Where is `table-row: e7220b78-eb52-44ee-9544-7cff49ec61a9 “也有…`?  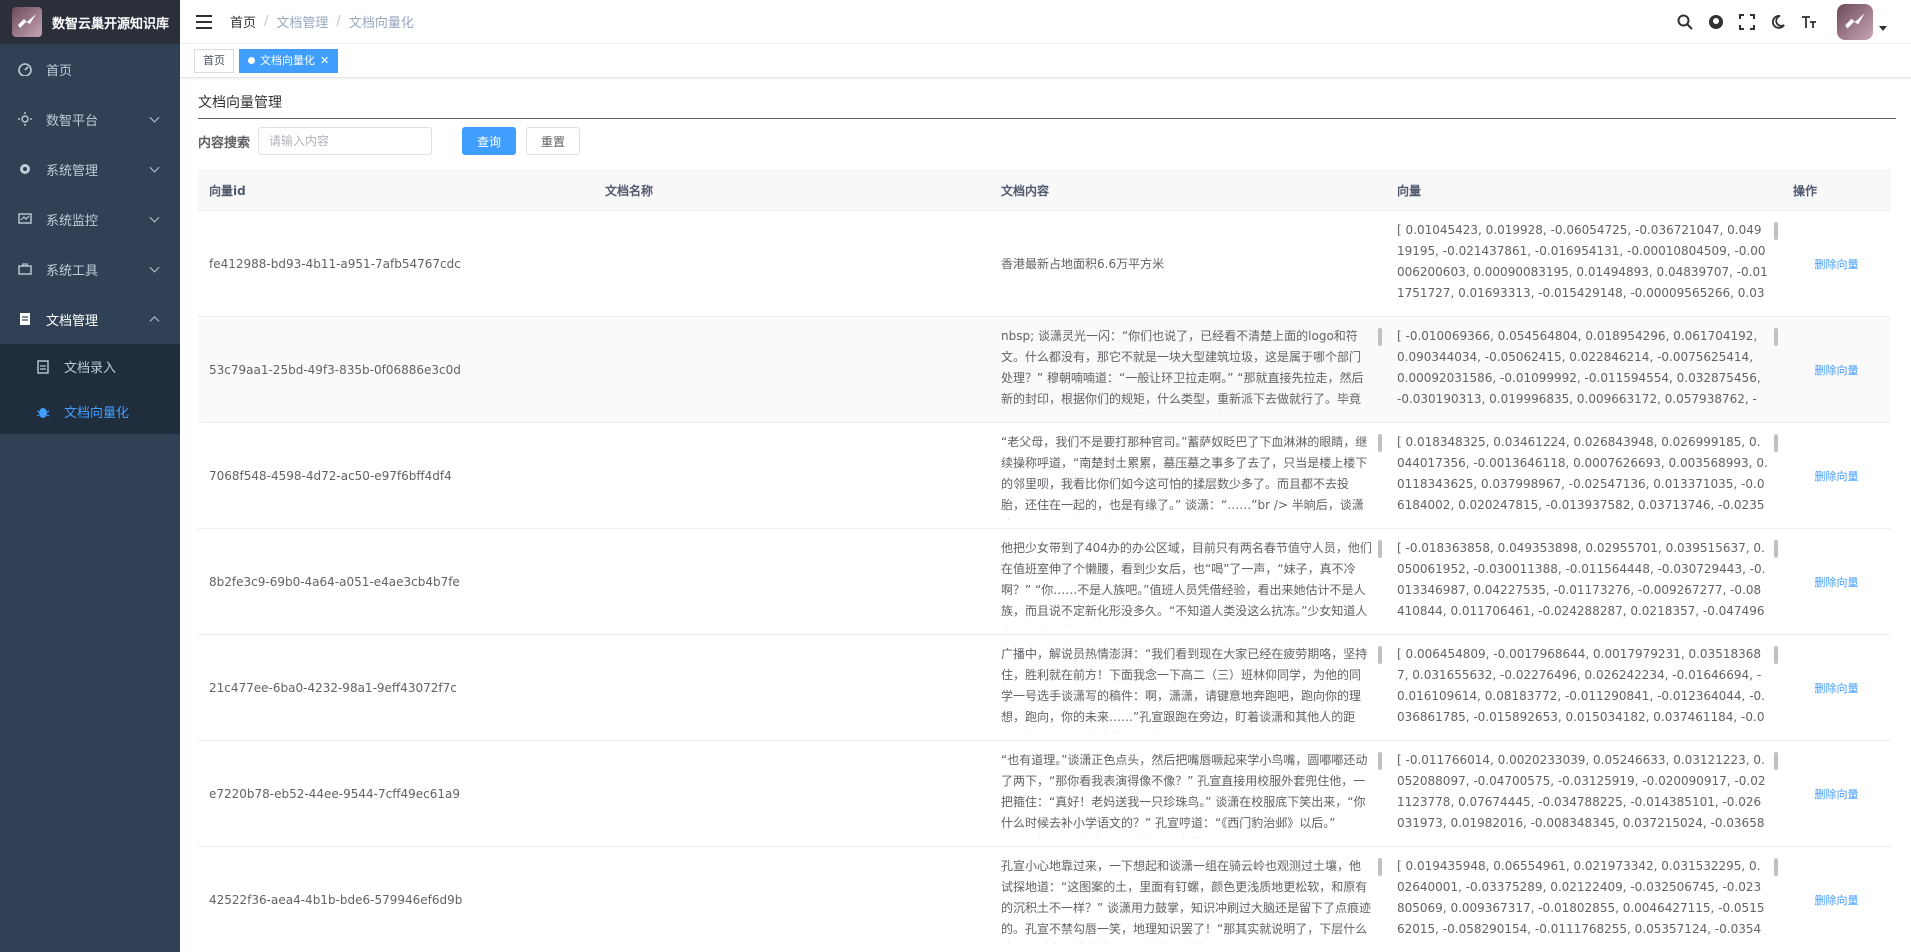
table-row: e7220b78-eb52-44ee-9544-7cff49ec61a9 “也有… is located at coordinates (1044, 794).